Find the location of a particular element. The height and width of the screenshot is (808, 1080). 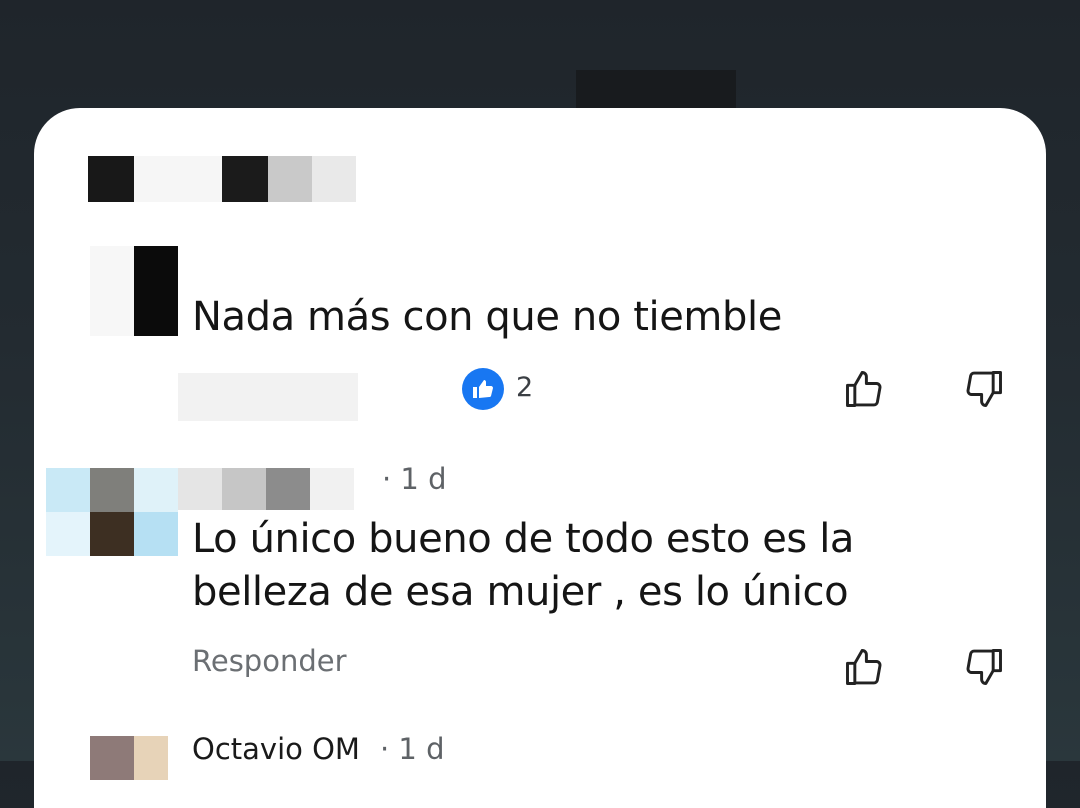

comment-1-thumb-up-icon is located at coordinates (864, 389).